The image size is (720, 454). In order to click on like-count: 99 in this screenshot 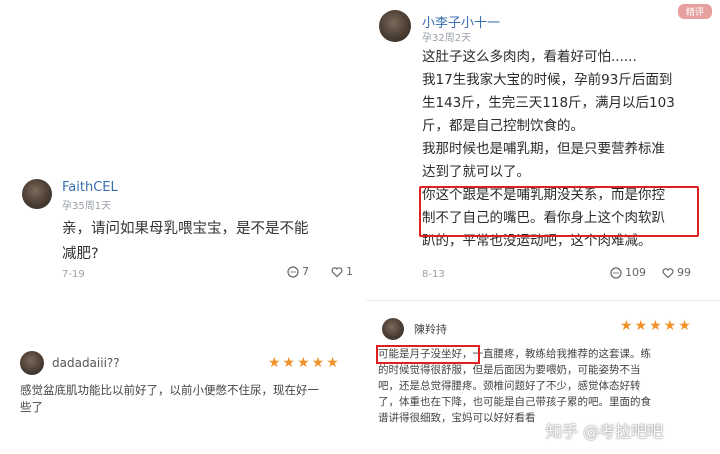, I will do `click(684, 272)`.